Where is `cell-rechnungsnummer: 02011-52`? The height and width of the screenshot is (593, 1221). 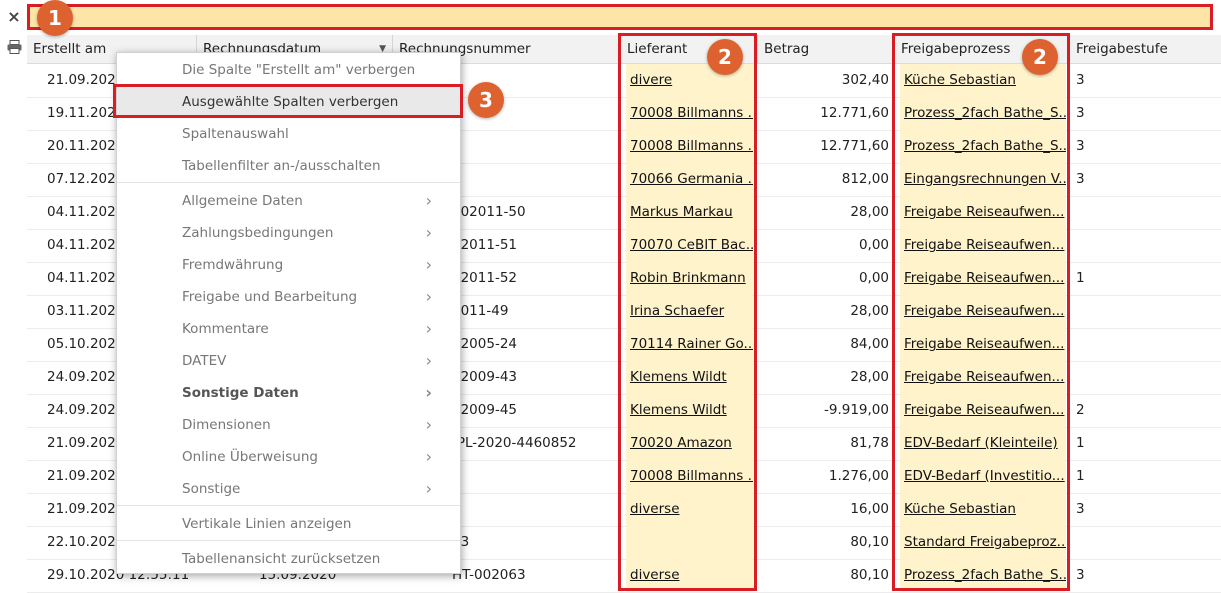
cell-rechnungsnummer: 02011-52 is located at coordinates (484, 278).